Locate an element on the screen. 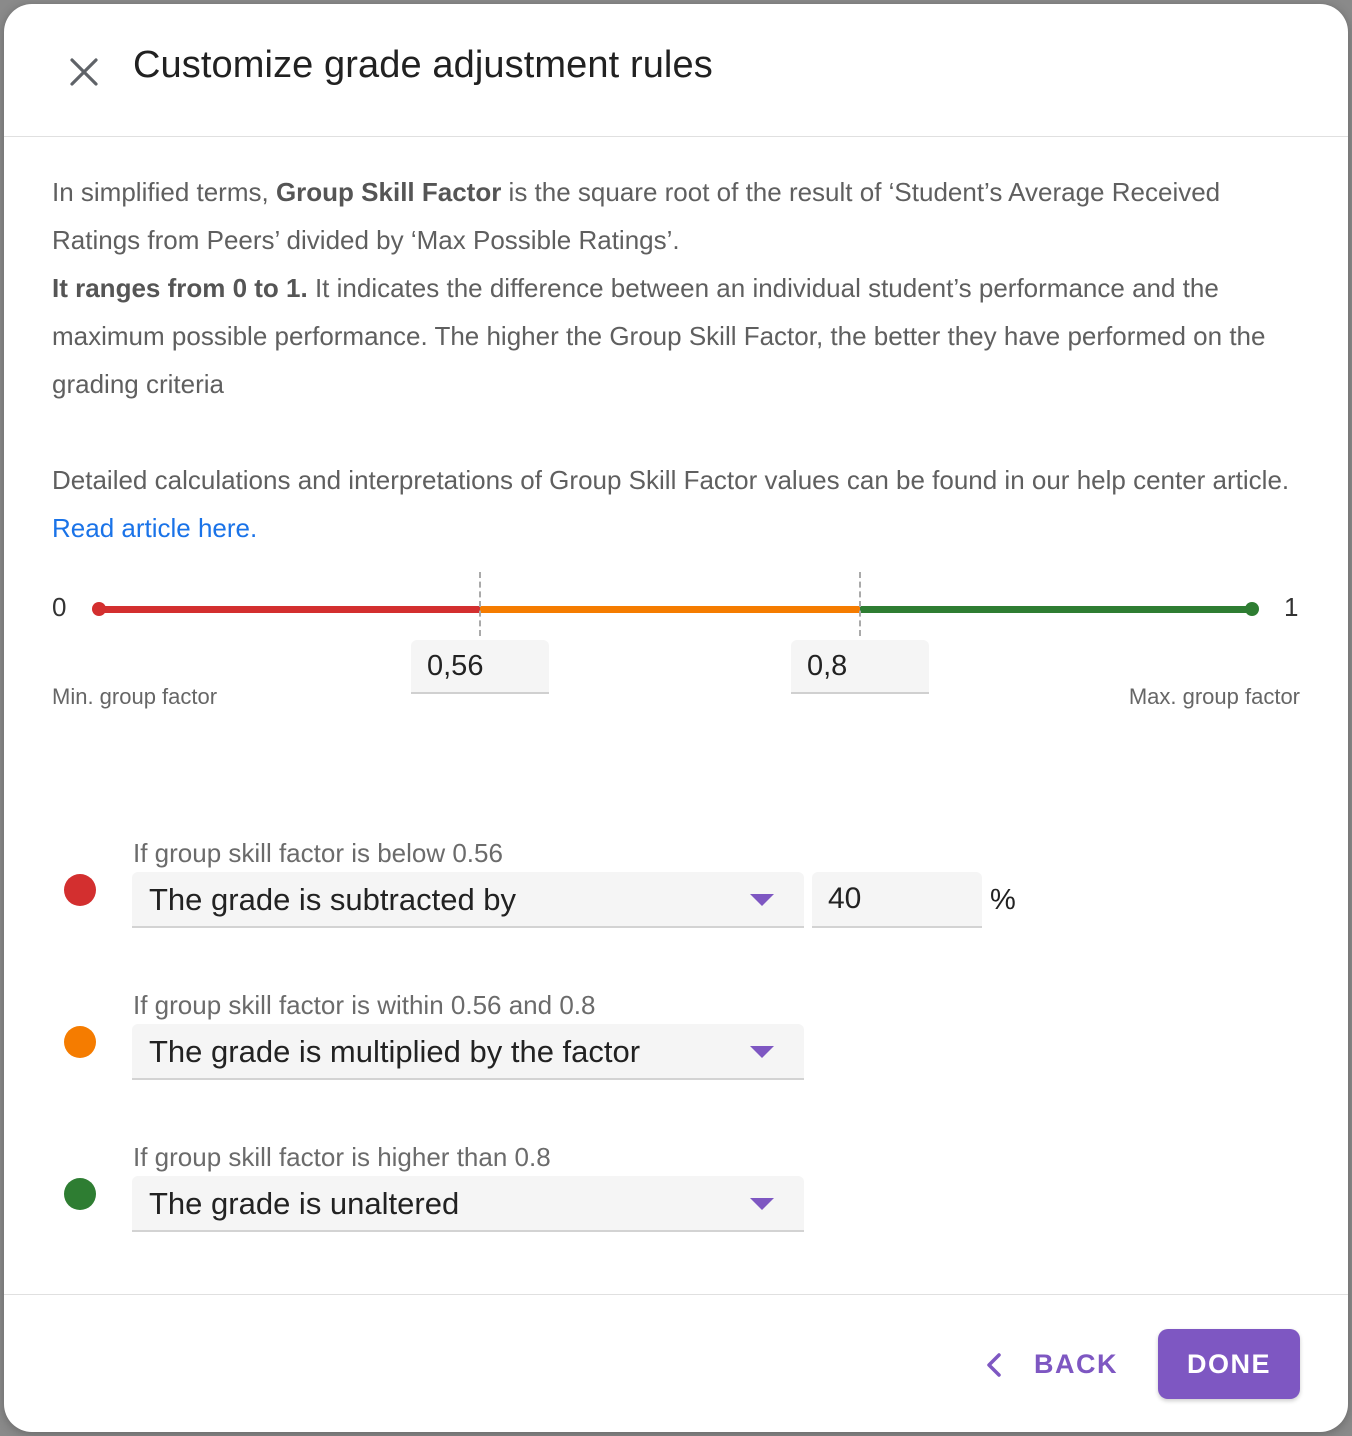 The image size is (1352, 1436). rule-label: If group skill factor is below 0.56 is located at coordinates (318, 853).